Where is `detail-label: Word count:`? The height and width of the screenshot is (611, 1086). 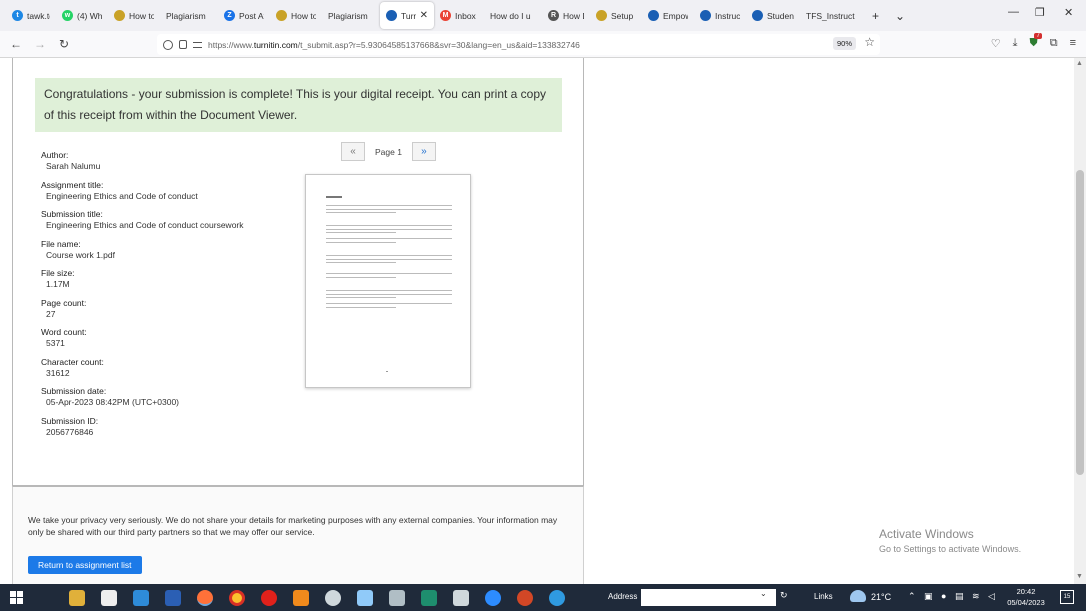 detail-label: Word count: is located at coordinates (64, 332).